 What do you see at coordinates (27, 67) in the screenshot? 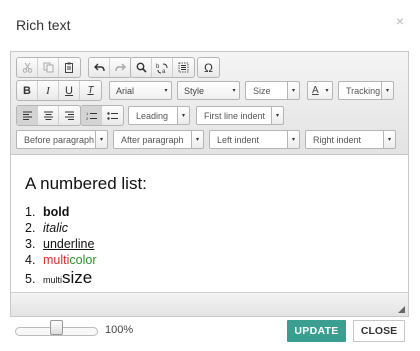
I see `cut-icon` at bounding box center [27, 67].